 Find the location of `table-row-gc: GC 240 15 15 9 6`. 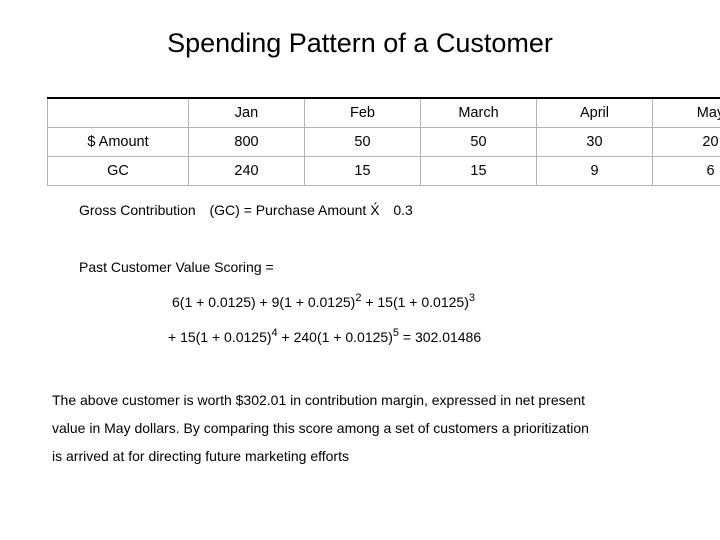

table-row-gc: GC 240 15 15 9 6 is located at coordinates (383, 171).